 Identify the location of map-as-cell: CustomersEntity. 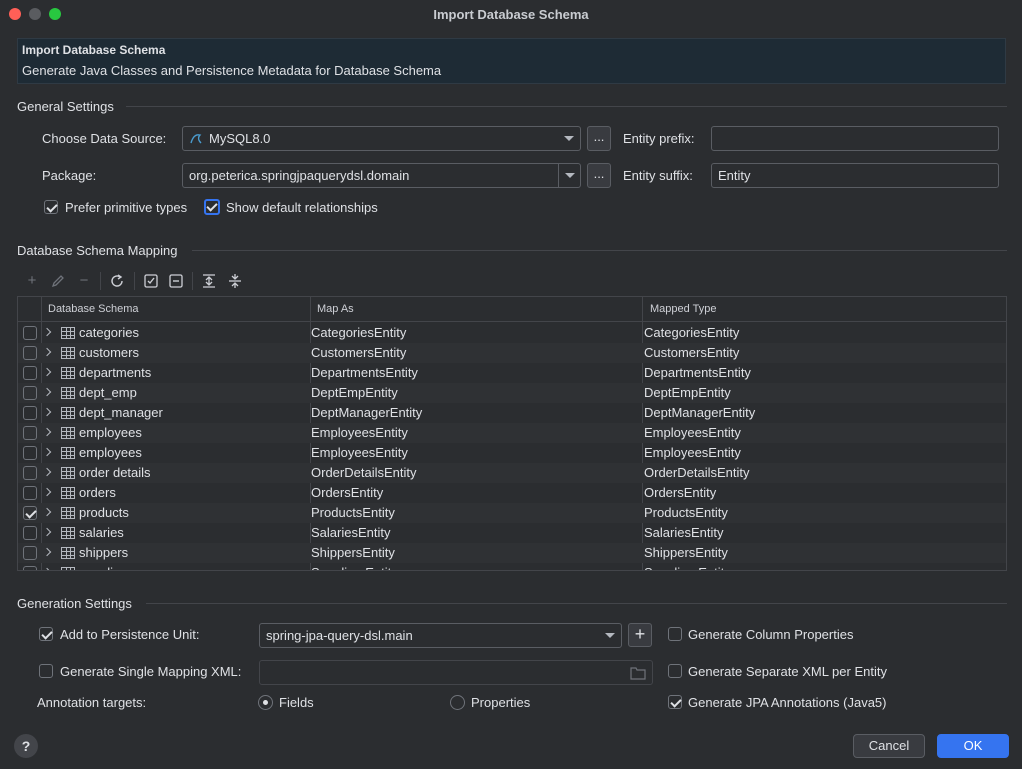
(358, 352).